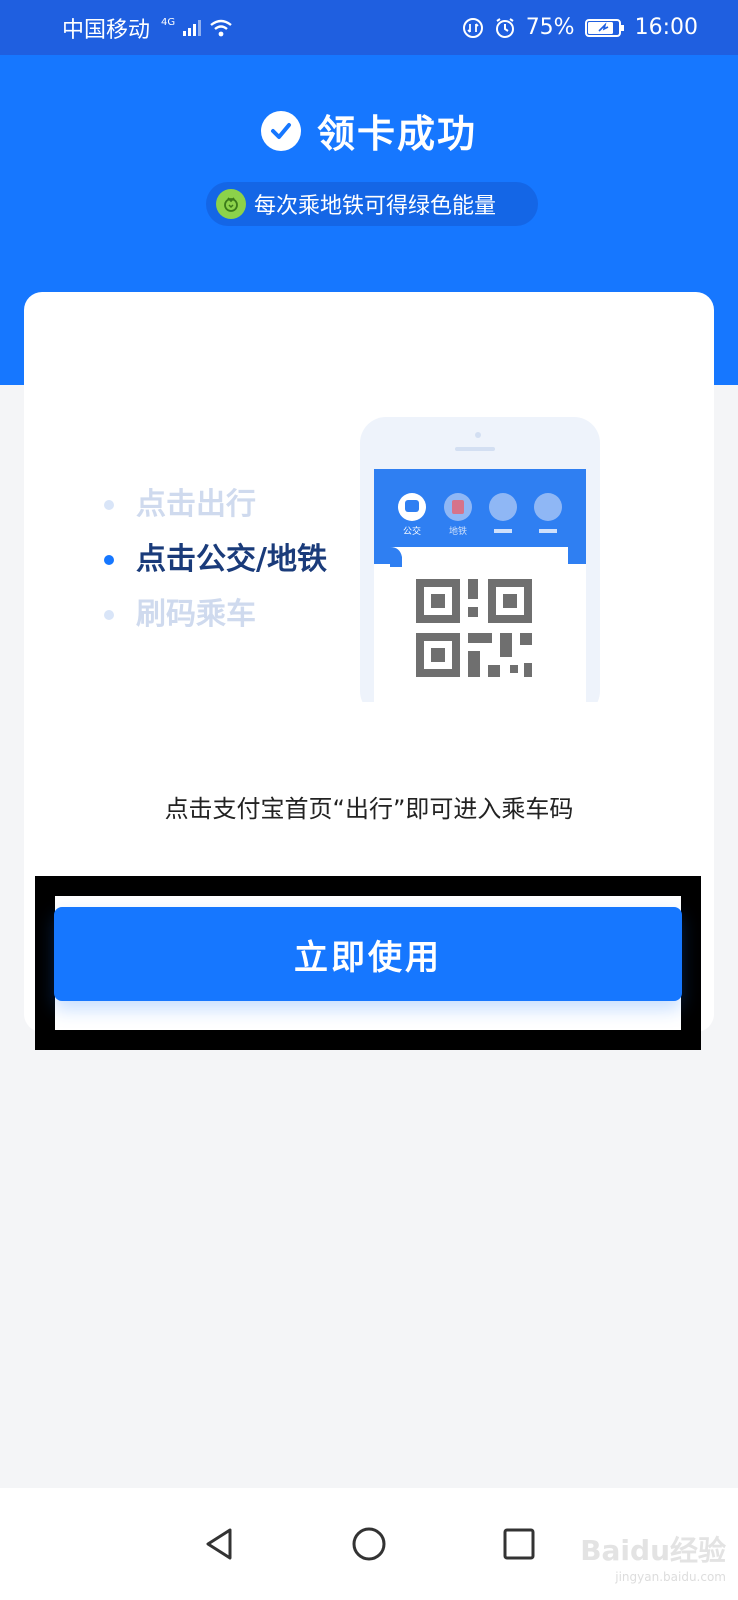 This screenshot has height=1600, width=738. Describe the element at coordinates (550, 27) in the screenshot. I see `battery-percent: 75%` at that location.